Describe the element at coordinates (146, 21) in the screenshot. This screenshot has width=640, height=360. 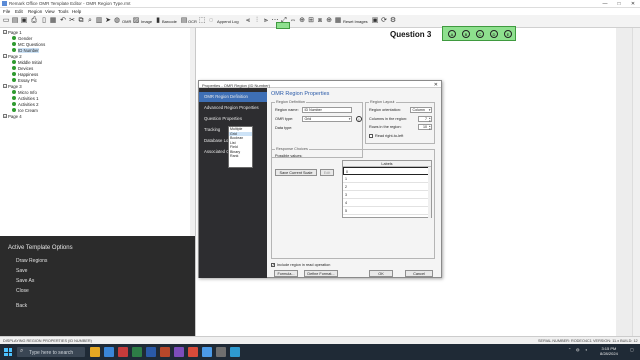
I see `image-tool-label: Image` at that location.